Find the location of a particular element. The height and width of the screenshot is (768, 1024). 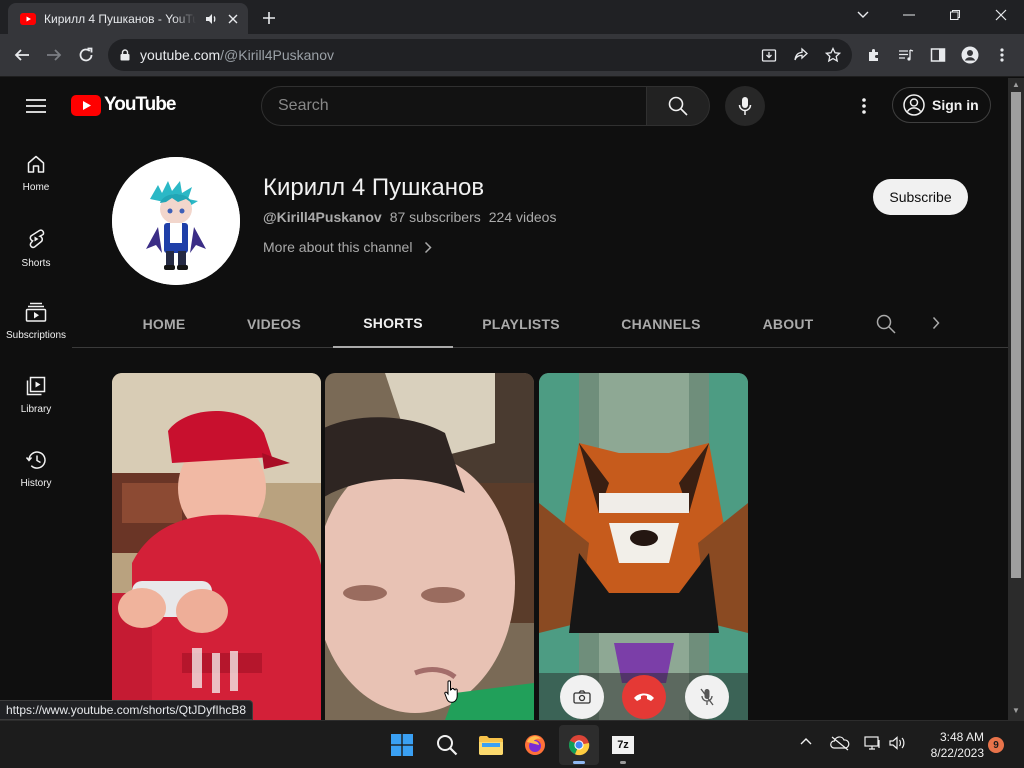

guide-label-home: Home is located at coordinates (36, 187).